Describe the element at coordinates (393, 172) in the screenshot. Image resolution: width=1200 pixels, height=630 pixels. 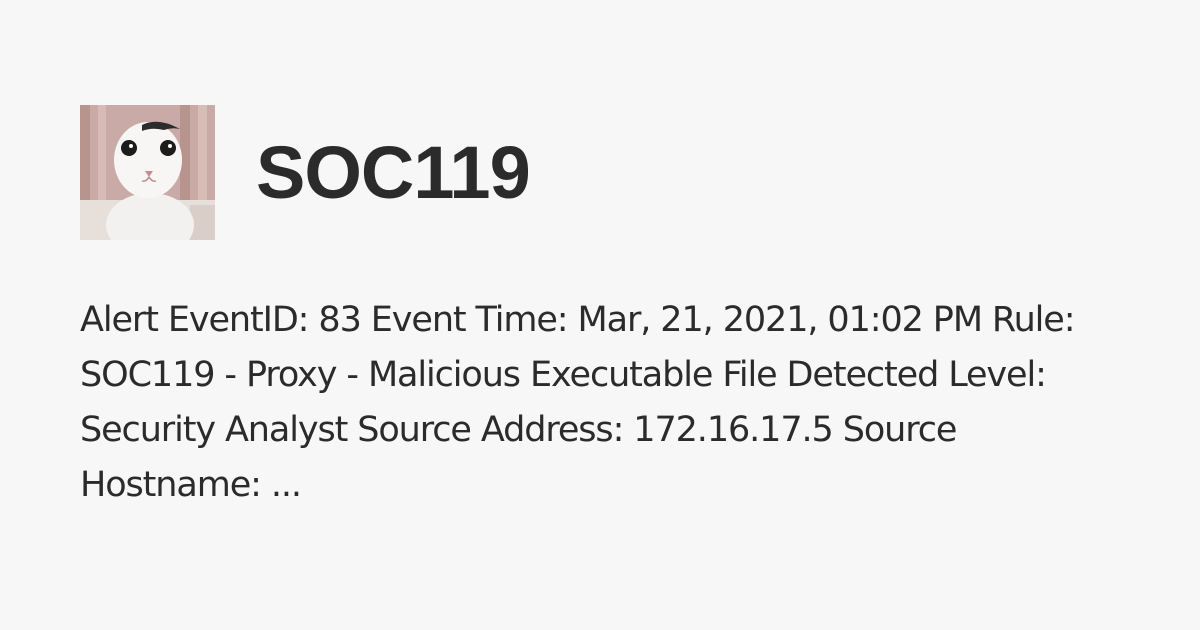
I see `page-title: SOC119` at that location.